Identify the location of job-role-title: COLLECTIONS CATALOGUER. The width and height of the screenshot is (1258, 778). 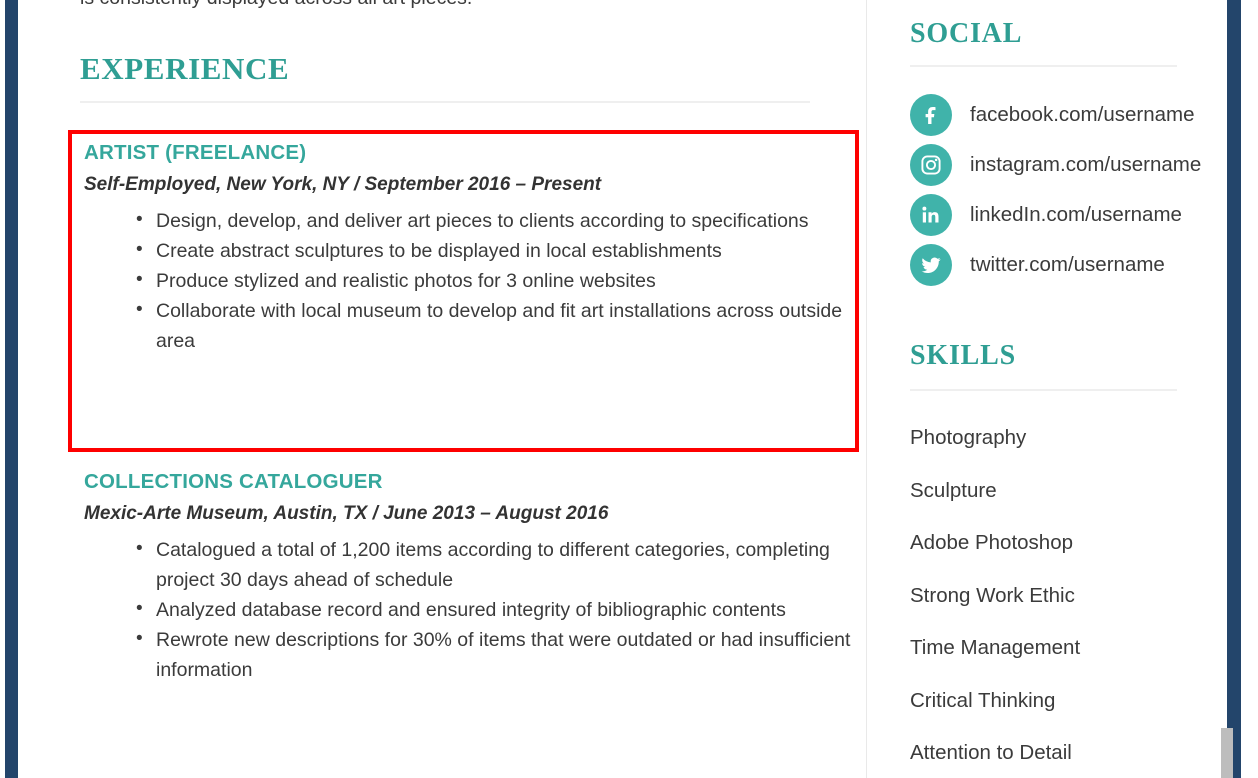
(233, 481).